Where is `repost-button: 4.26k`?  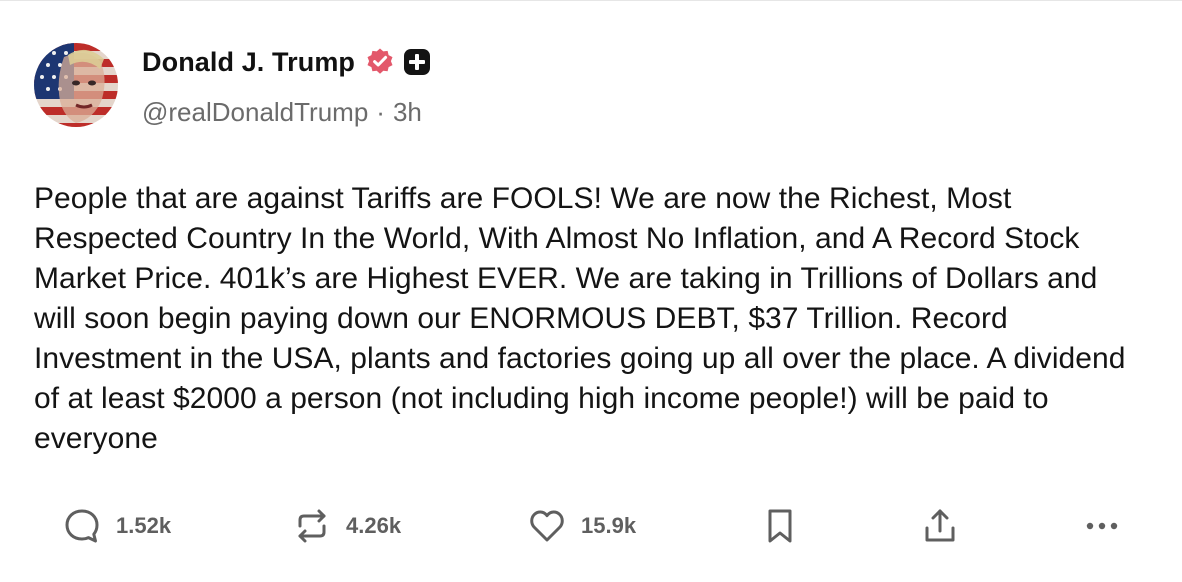
repost-button: 4.26k is located at coordinates (346, 526).